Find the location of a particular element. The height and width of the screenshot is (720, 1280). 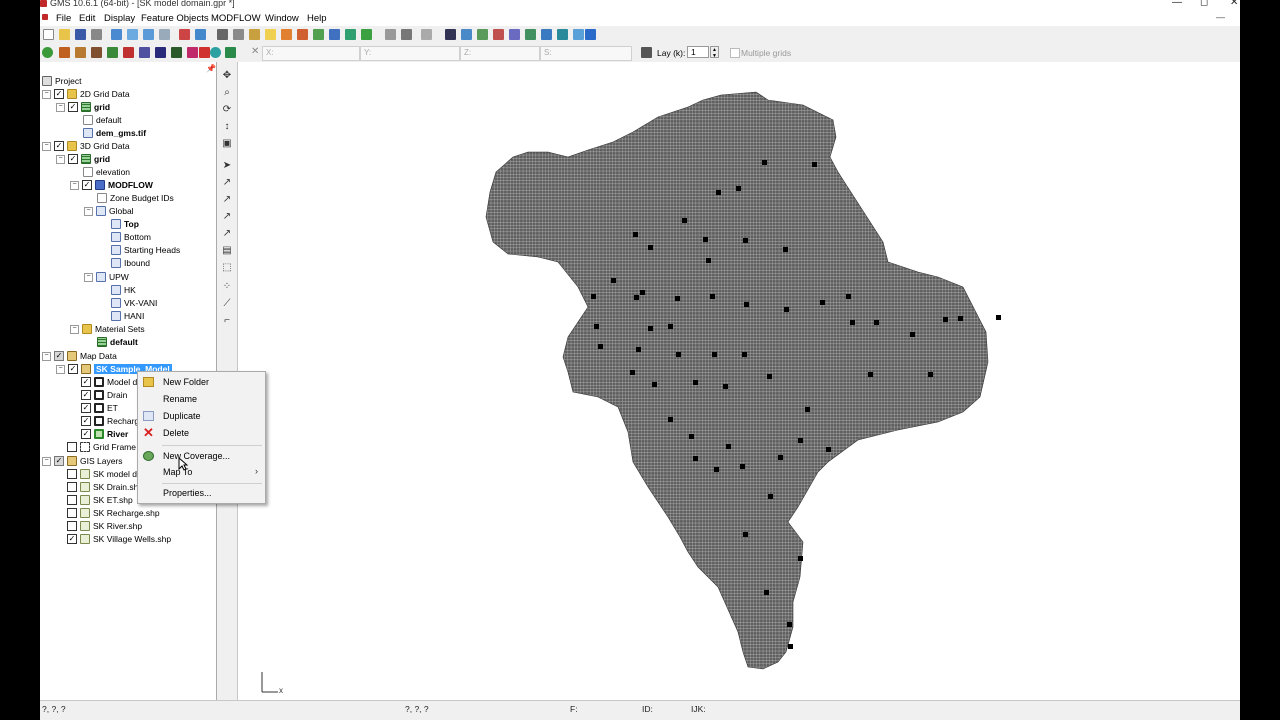

menu-display: Display is located at coordinates (119, 18).